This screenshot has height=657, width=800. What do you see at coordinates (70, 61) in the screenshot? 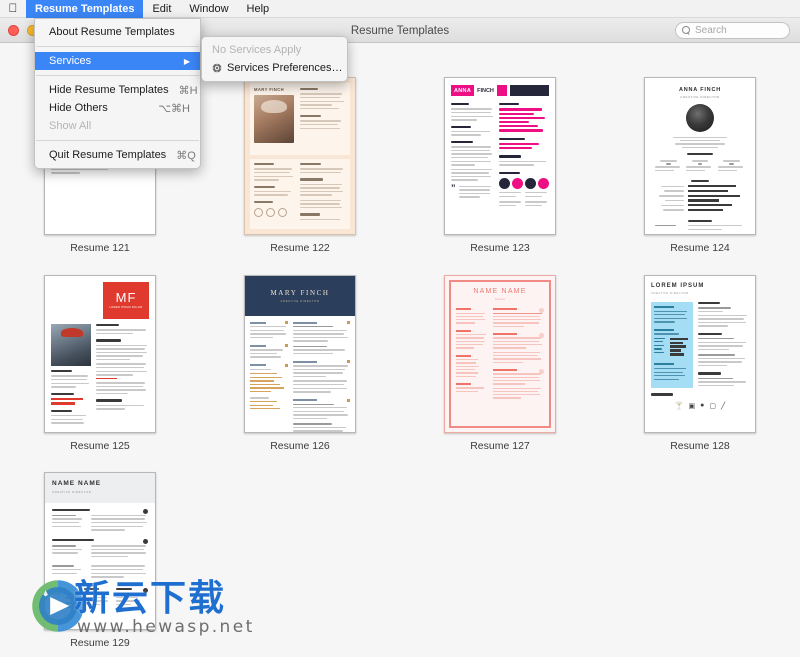
I see `menu-item-services-label: Services` at bounding box center [70, 61].